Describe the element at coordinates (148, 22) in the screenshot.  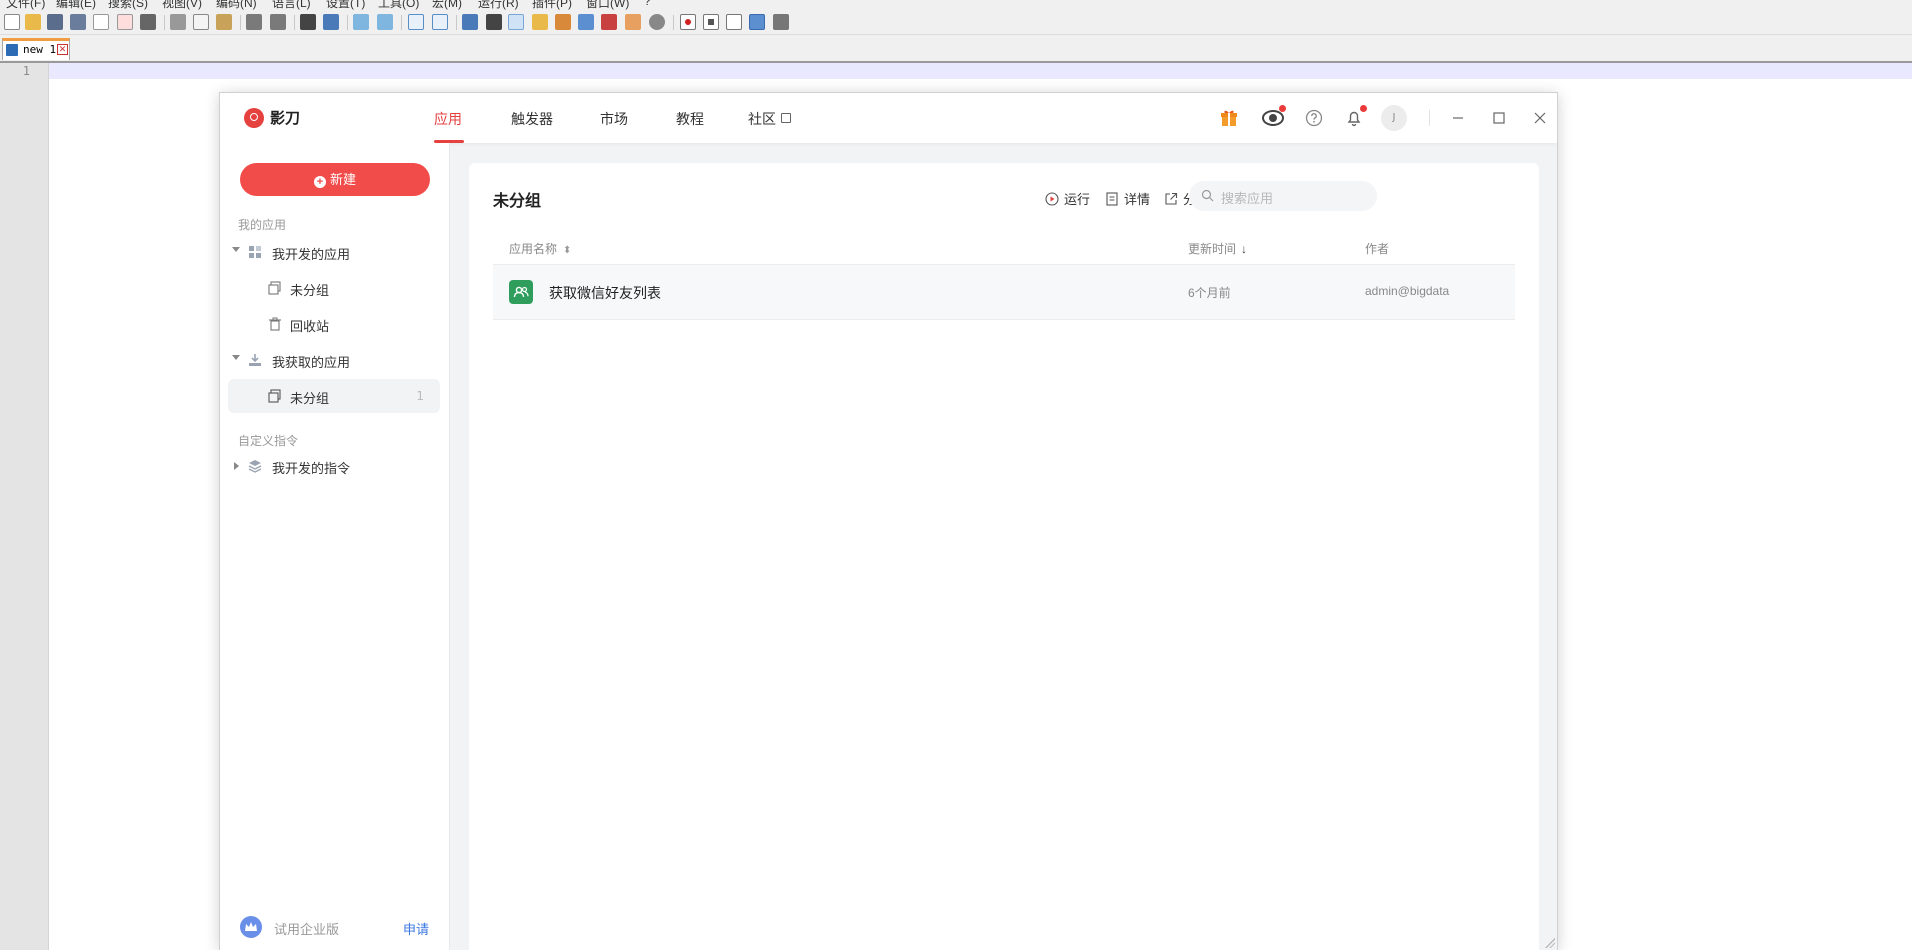
I see `print-icon` at that location.